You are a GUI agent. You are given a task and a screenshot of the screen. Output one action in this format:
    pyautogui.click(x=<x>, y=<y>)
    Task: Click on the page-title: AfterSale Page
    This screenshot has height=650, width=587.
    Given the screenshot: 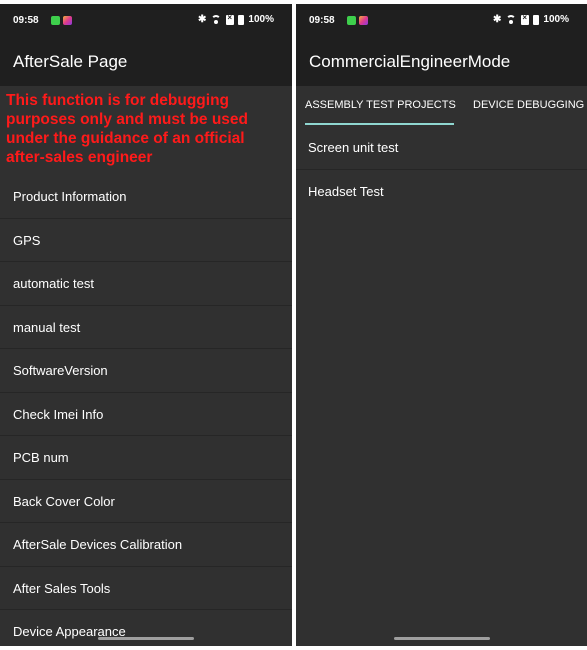 What is the action you would take?
    pyautogui.click(x=70, y=61)
    